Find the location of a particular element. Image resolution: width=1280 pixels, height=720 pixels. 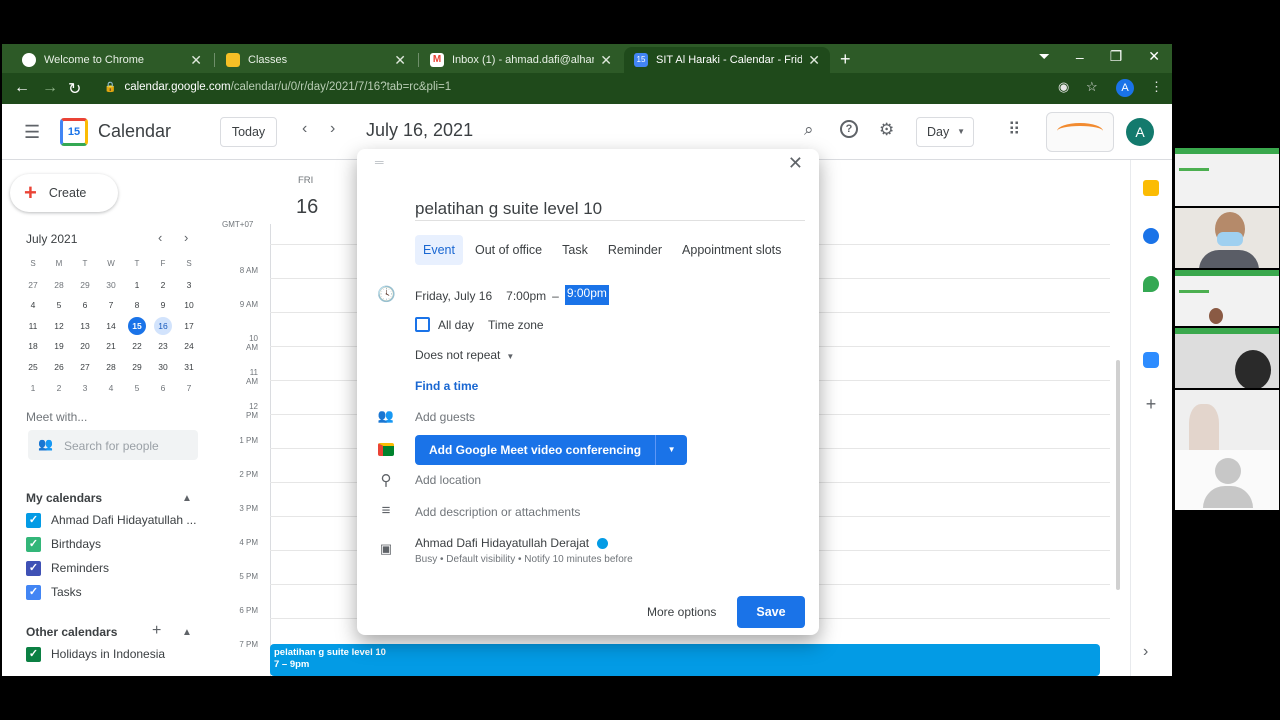

calendar-owner: Ahmad Dafi Hidayatullah Derajat is located at coordinates (512, 543).